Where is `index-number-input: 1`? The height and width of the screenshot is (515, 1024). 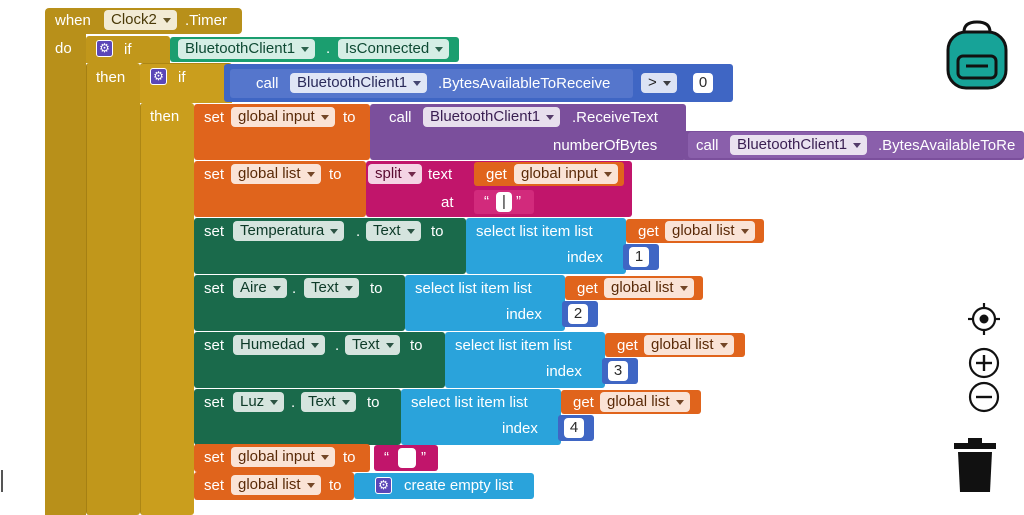
index-number-input: 1 is located at coordinates (639, 257).